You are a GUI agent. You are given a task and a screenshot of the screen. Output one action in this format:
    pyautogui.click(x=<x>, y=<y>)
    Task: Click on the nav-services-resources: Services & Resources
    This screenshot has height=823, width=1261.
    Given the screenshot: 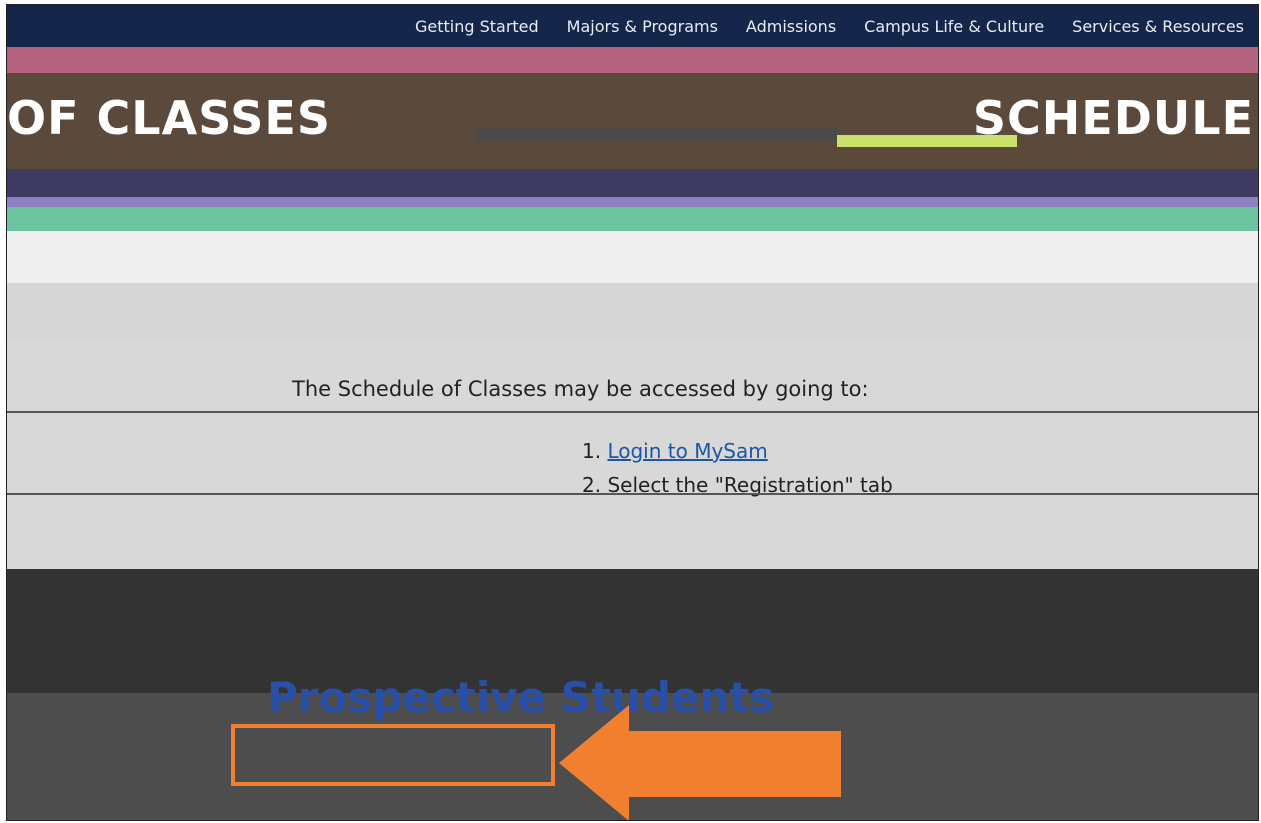 What is the action you would take?
    pyautogui.click(x=1158, y=26)
    